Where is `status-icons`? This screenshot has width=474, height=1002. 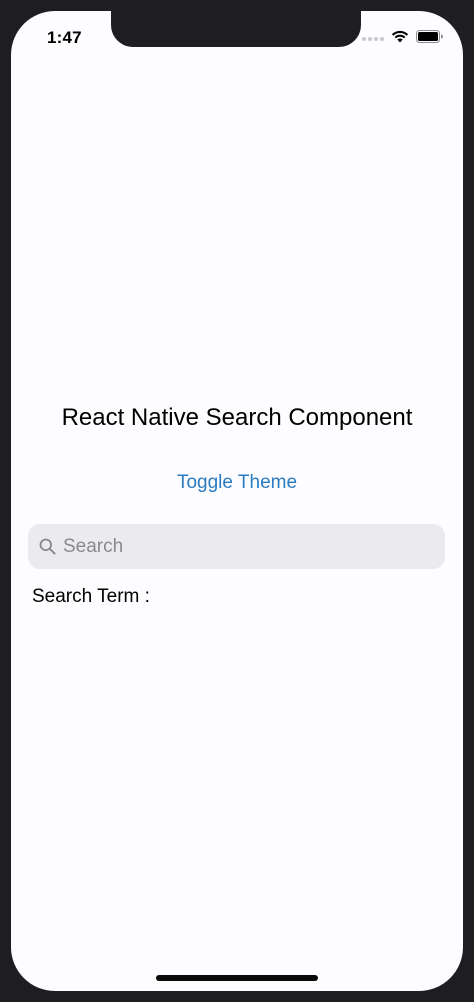
status-icons is located at coordinates (402, 39).